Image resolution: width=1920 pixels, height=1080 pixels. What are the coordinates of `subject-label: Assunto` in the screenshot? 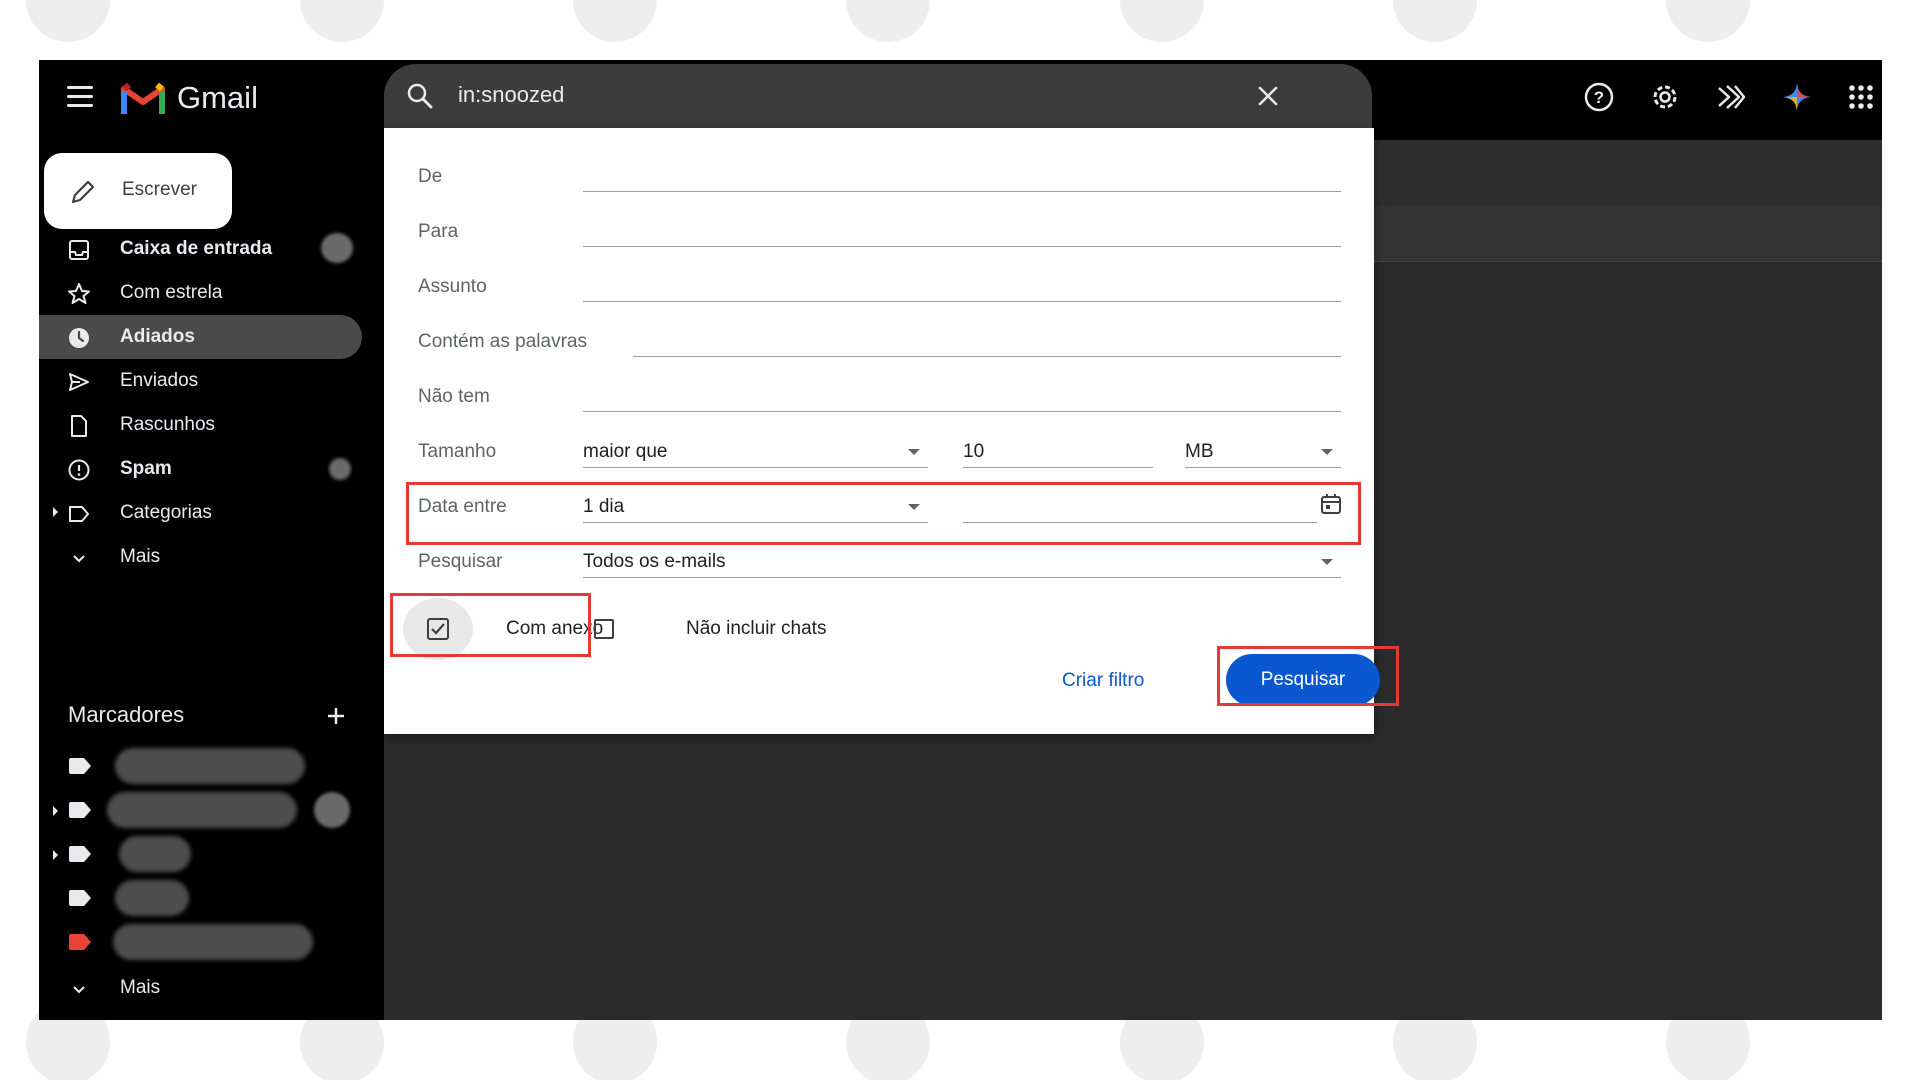 It's located at (452, 286).